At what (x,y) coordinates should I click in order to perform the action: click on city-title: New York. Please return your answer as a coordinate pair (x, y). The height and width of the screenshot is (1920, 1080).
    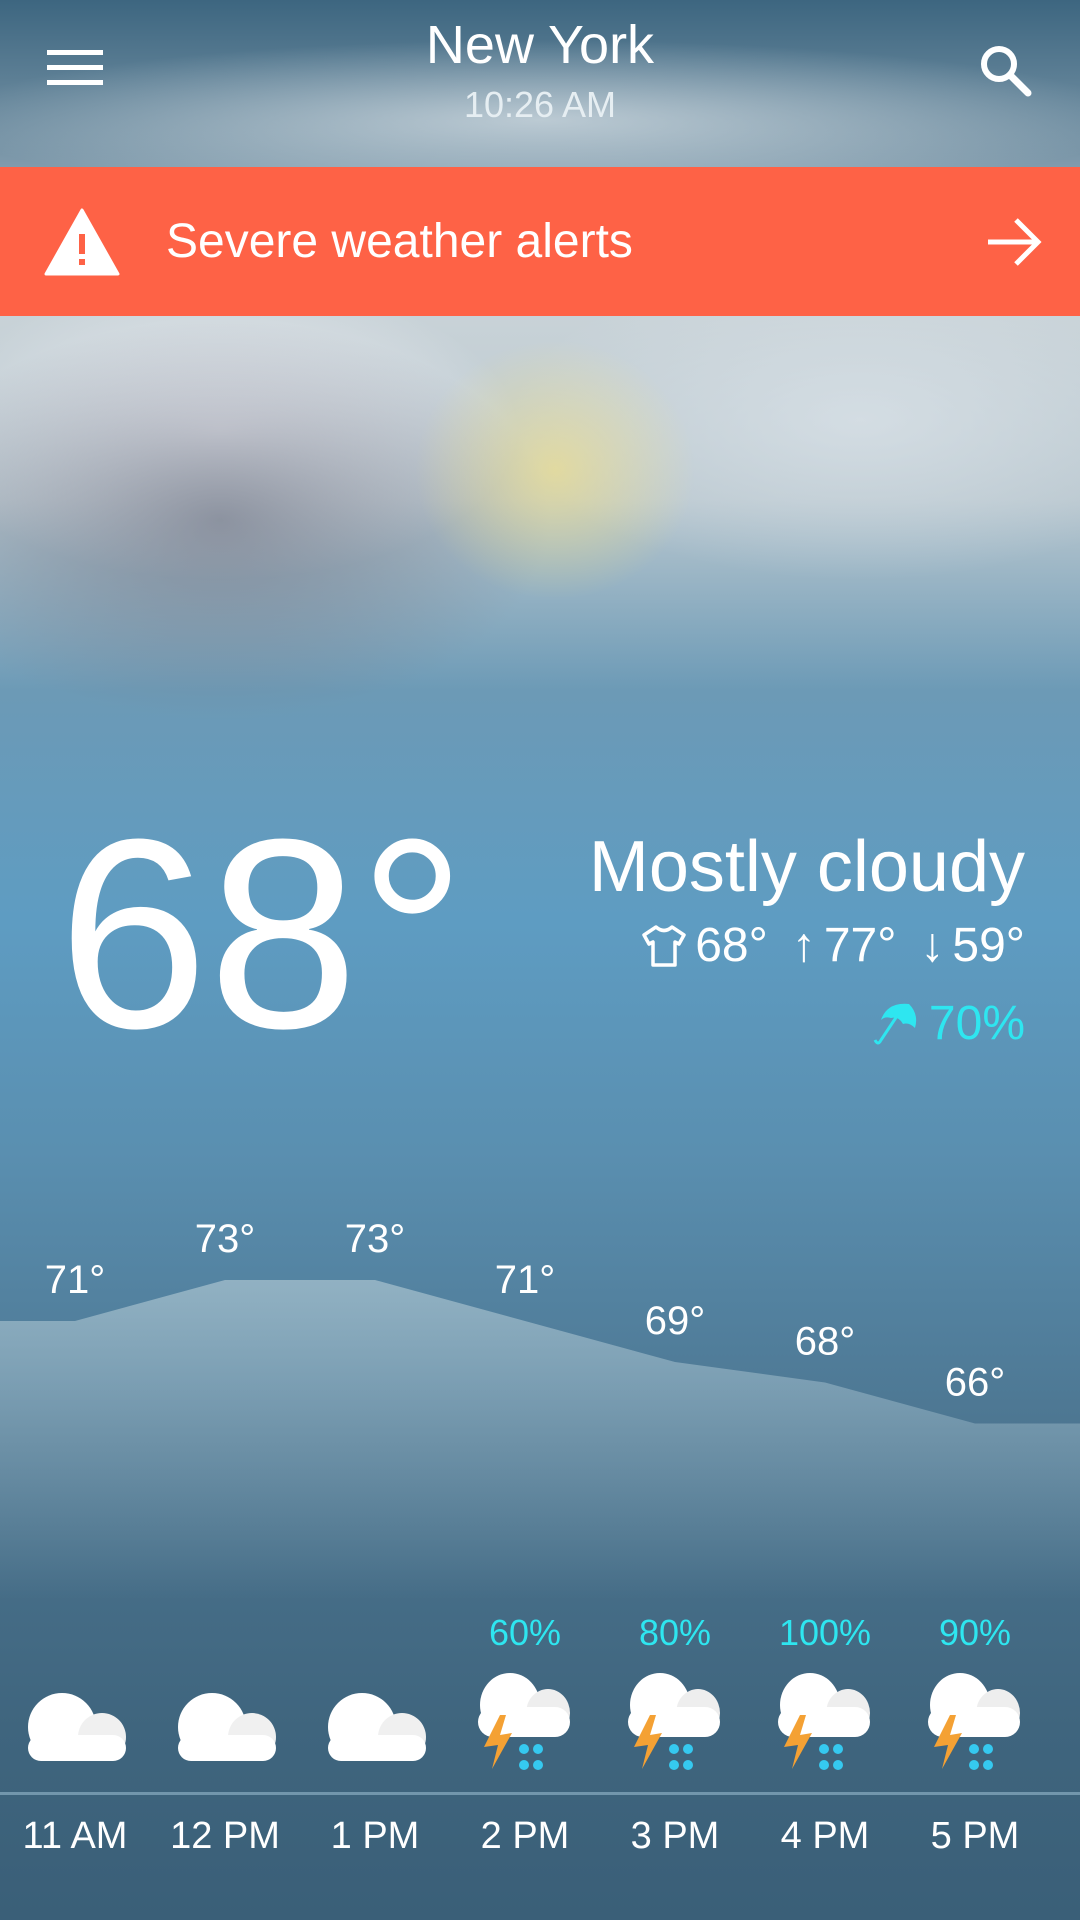
    Looking at the image, I should click on (540, 45).